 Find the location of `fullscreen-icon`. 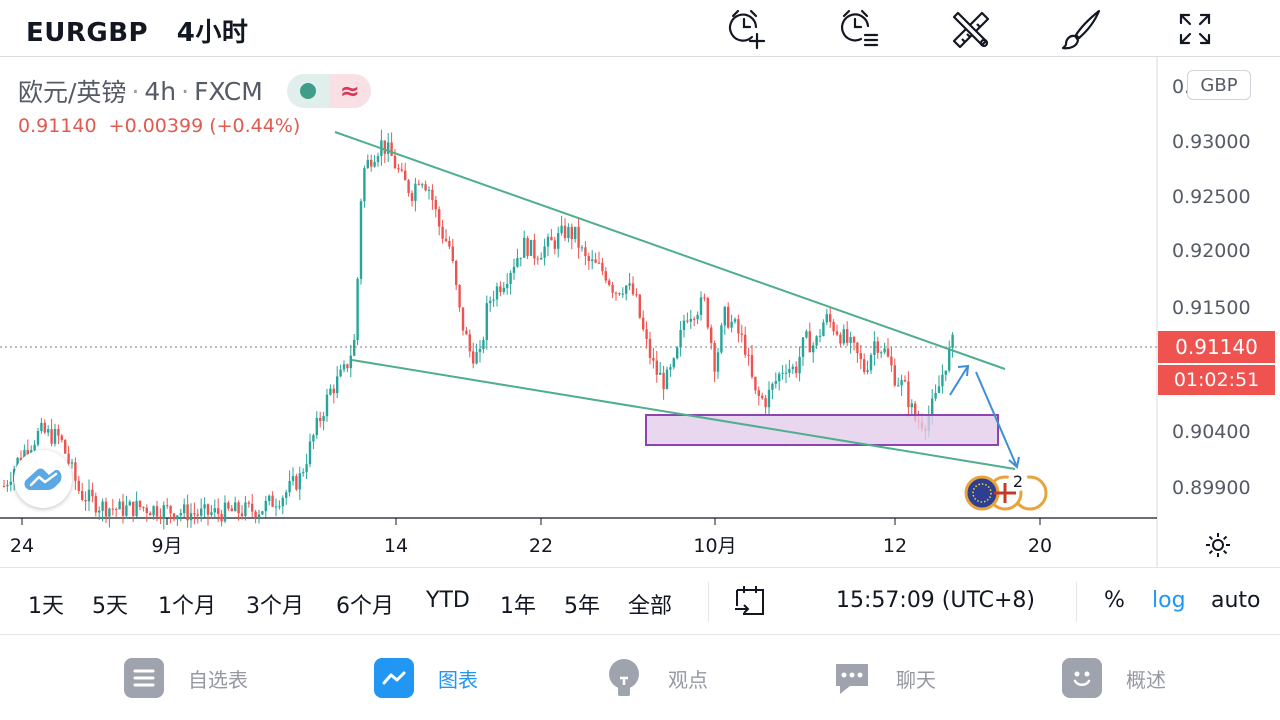

fullscreen-icon is located at coordinates (1195, 29).